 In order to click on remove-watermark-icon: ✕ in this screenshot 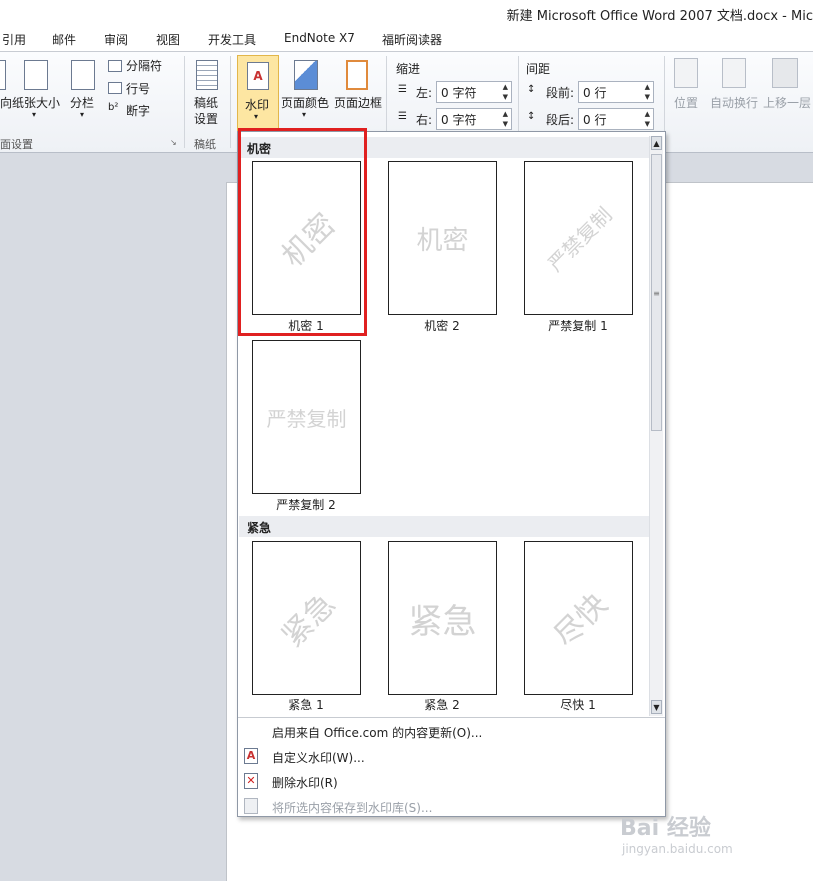, I will do `click(251, 781)`.